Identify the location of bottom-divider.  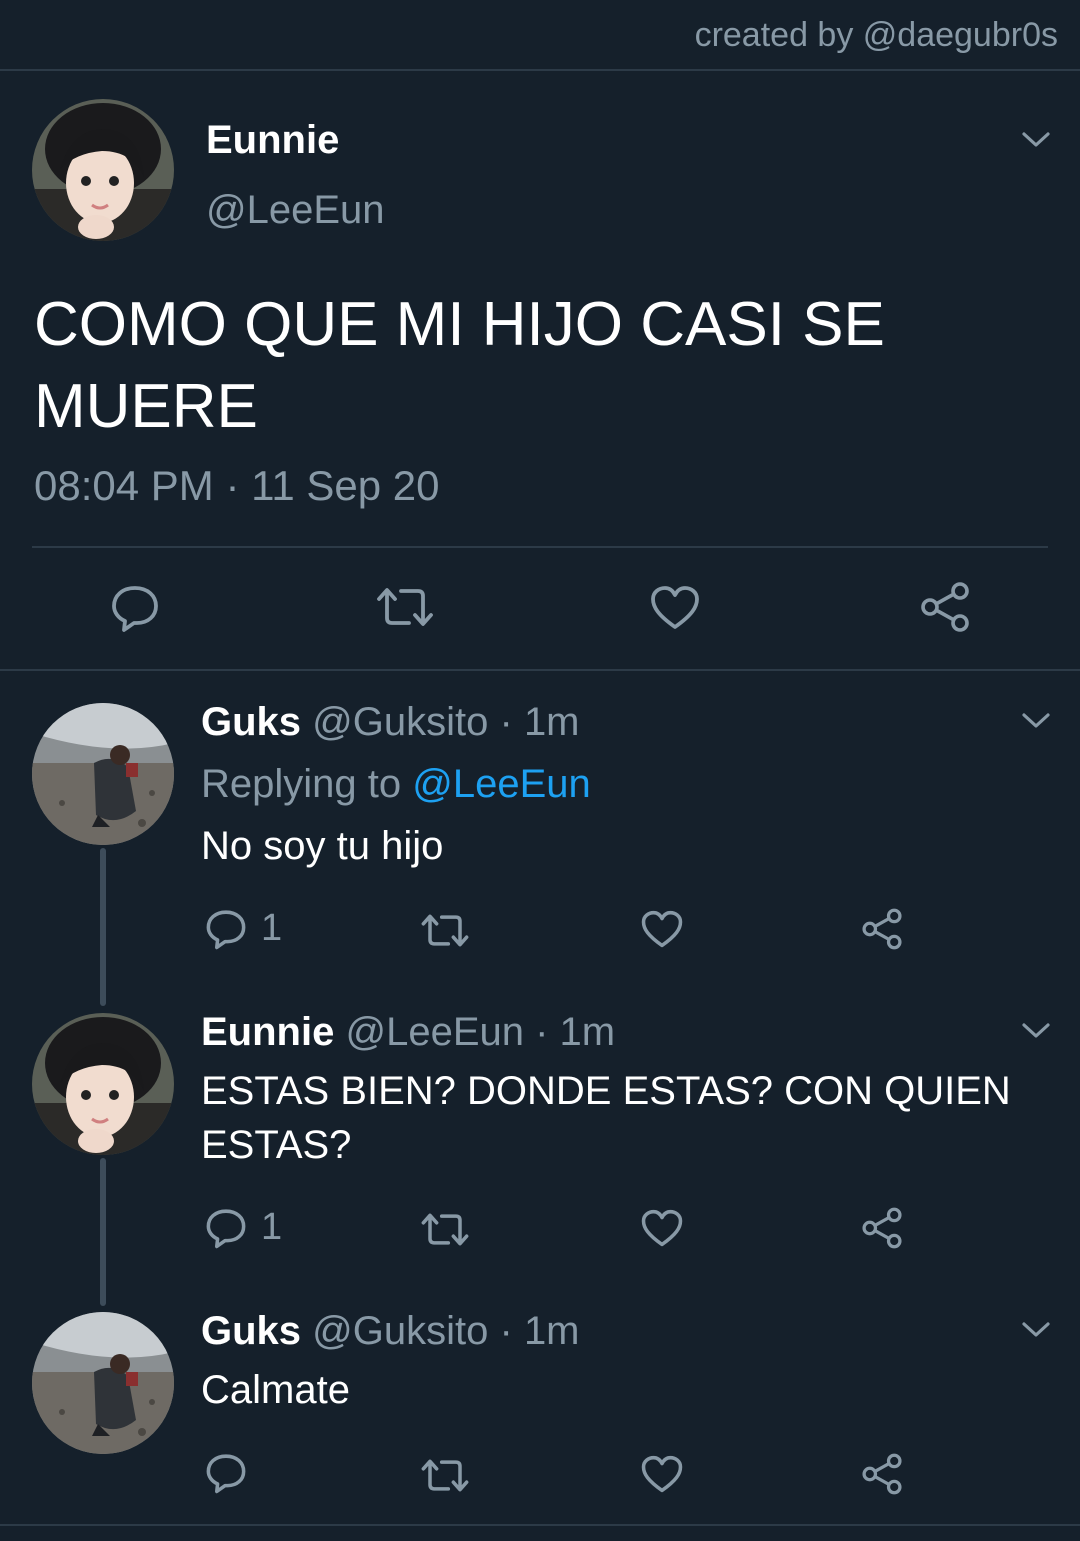
(540, 1525).